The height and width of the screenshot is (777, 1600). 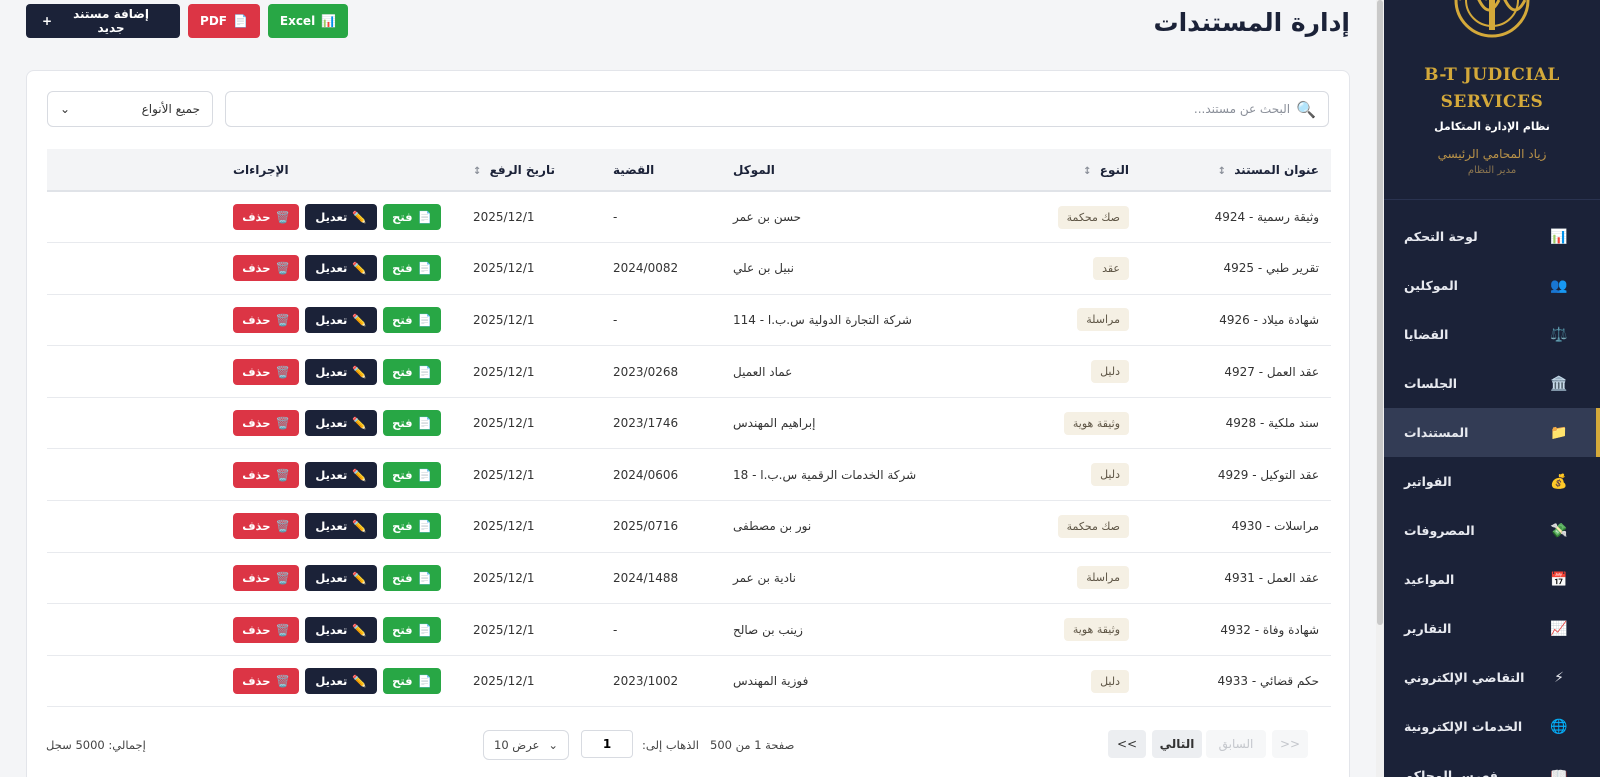 What do you see at coordinates (1492, 764) in the screenshot?
I see `sidebar-item-11: 📖 فهرس المحاكم` at bounding box center [1492, 764].